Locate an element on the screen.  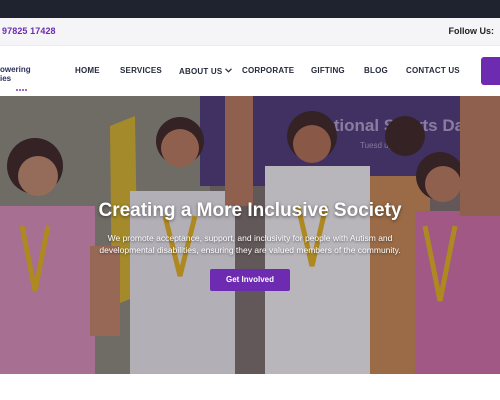
chevron-down-icon is located at coordinates (229, 70).